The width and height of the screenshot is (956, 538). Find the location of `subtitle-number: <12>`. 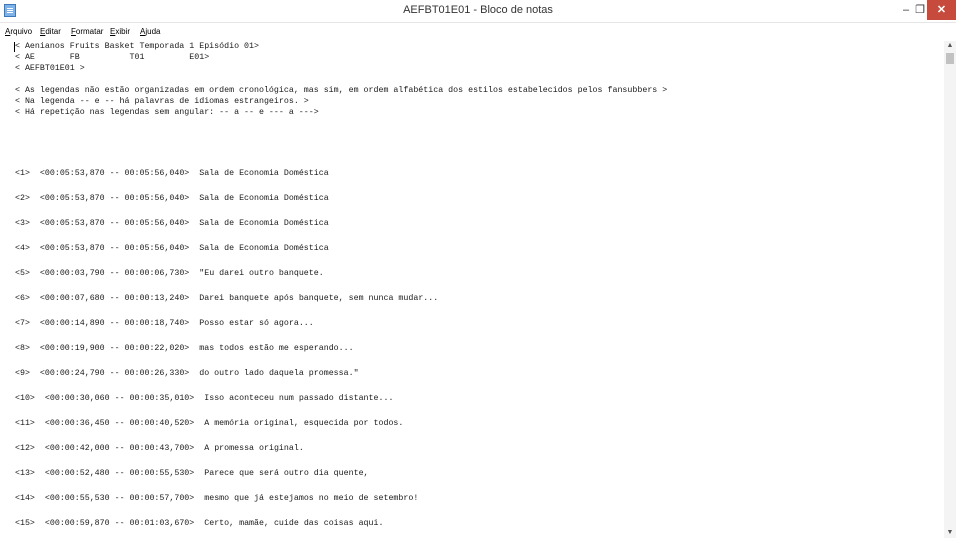

subtitle-number: <12> is located at coordinates (25, 448).